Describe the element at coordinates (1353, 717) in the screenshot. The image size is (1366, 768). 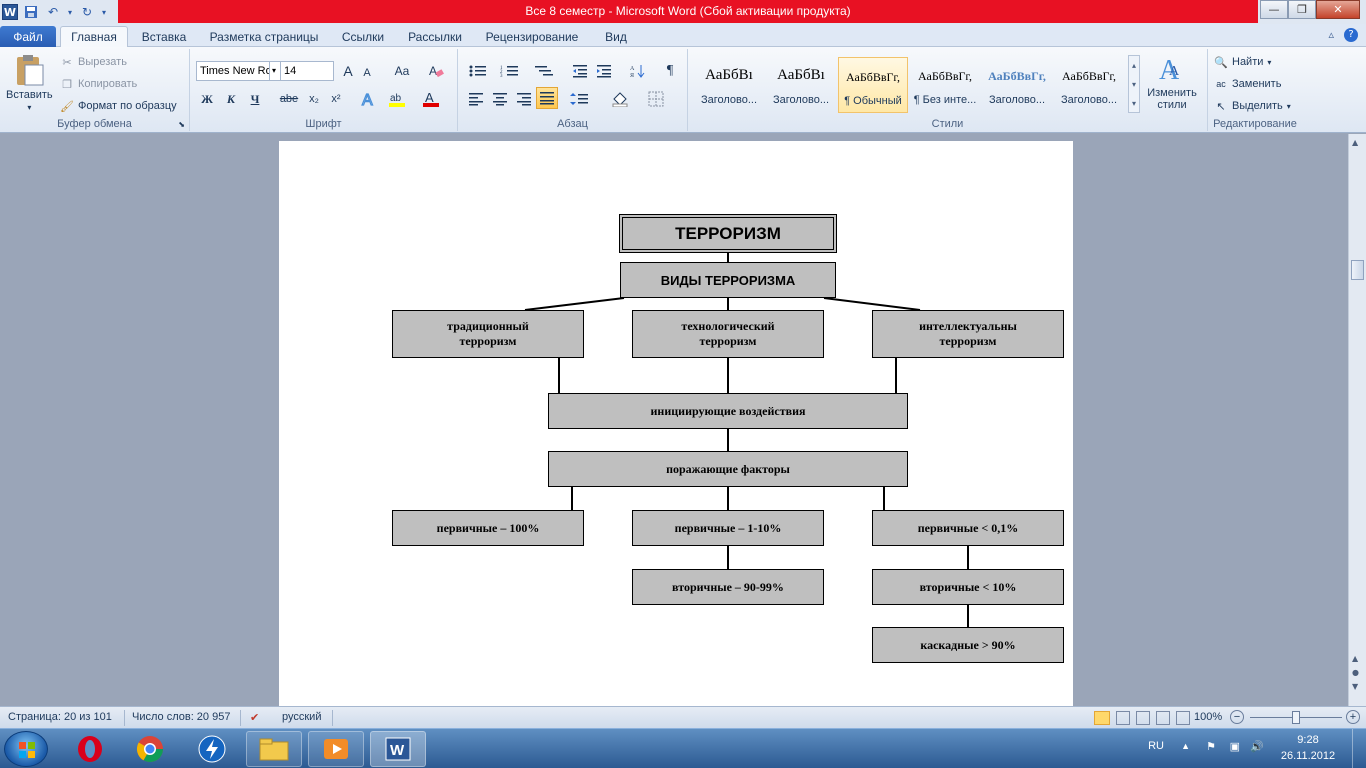
I see `zoom-in-icon: +` at that location.